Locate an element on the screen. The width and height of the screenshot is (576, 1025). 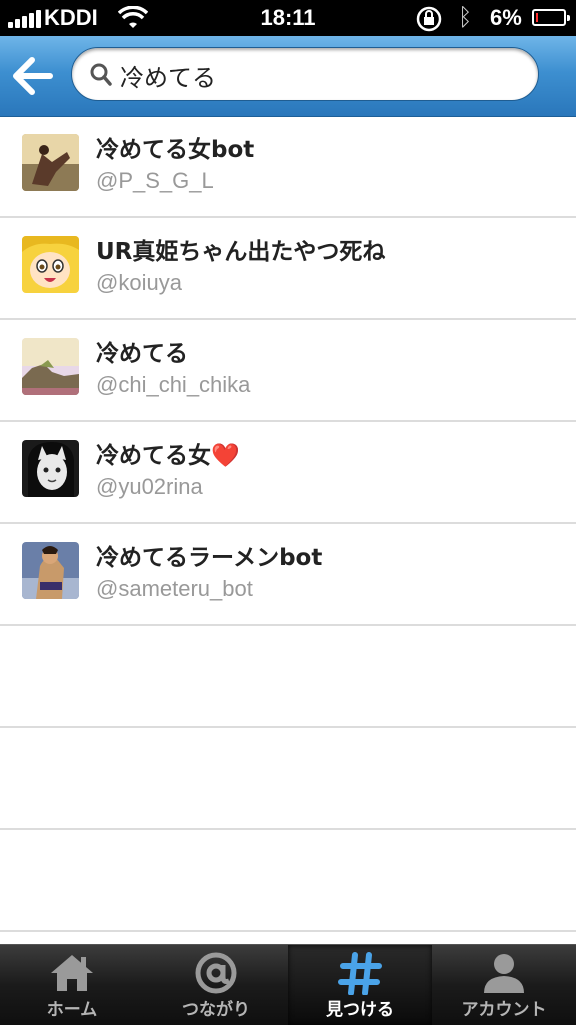
battery-level is located at coordinates (537, 17).